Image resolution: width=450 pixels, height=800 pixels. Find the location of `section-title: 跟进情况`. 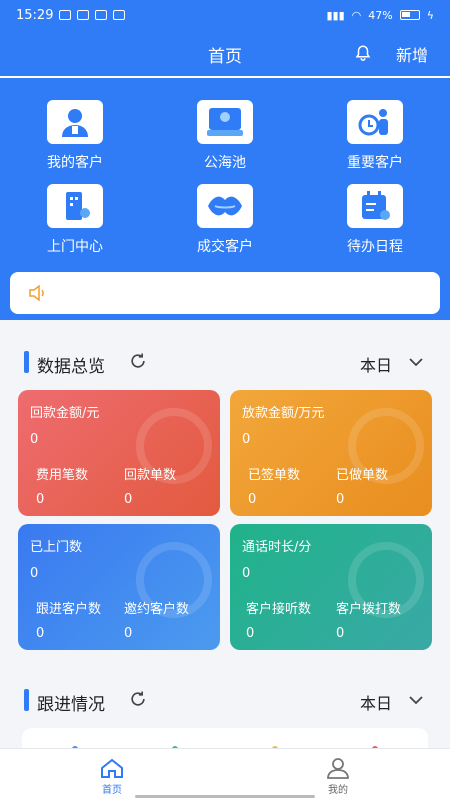

section-title: 跟进情况 is located at coordinates (71, 705).